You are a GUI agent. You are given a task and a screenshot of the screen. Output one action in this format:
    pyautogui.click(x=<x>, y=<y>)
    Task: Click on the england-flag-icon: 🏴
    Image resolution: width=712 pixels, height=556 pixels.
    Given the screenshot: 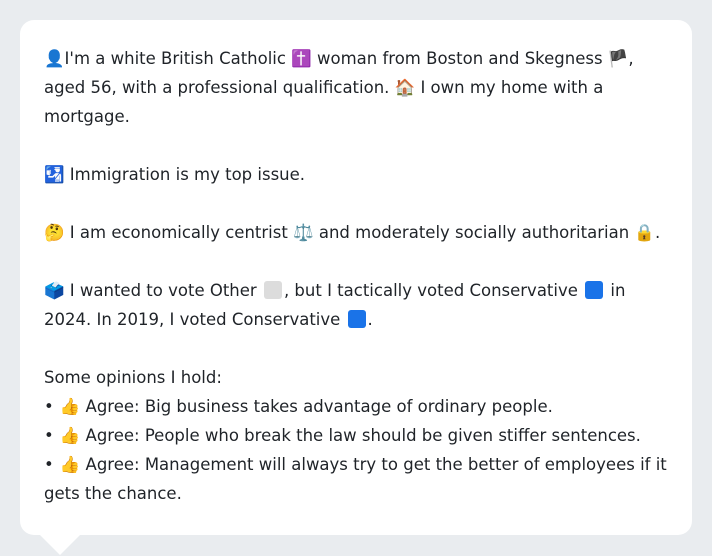 What is the action you would take?
    pyautogui.click(x=618, y=58)
    